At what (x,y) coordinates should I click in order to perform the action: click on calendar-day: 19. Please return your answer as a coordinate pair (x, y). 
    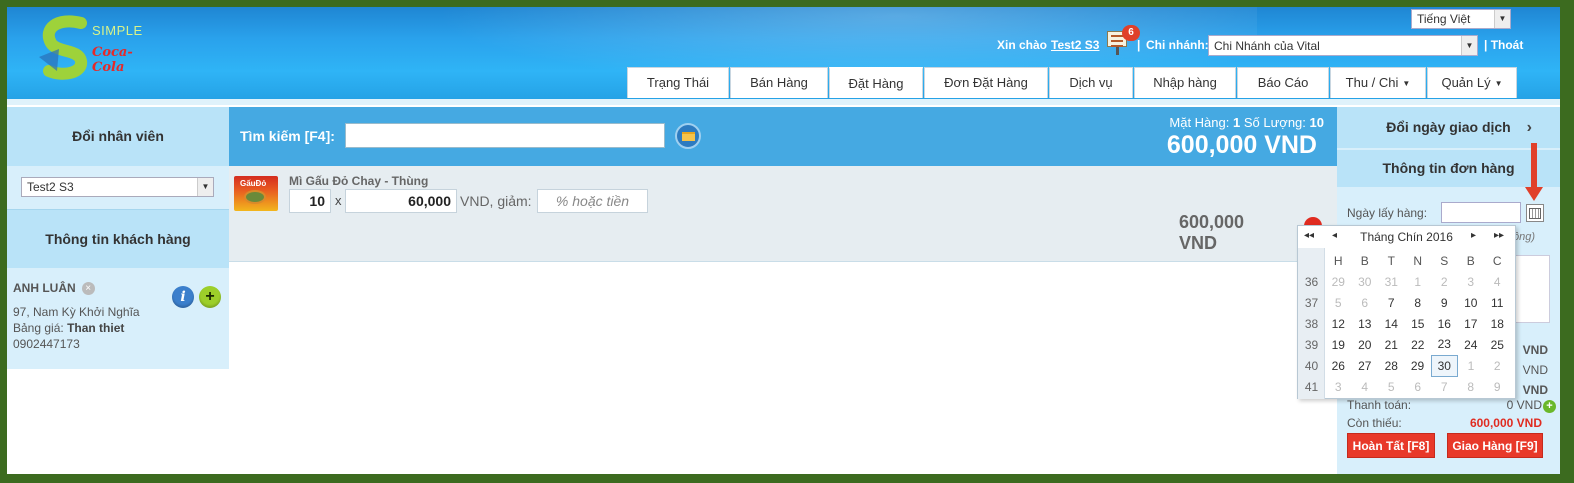
    Looking at the image, I should click on (1338, 344).